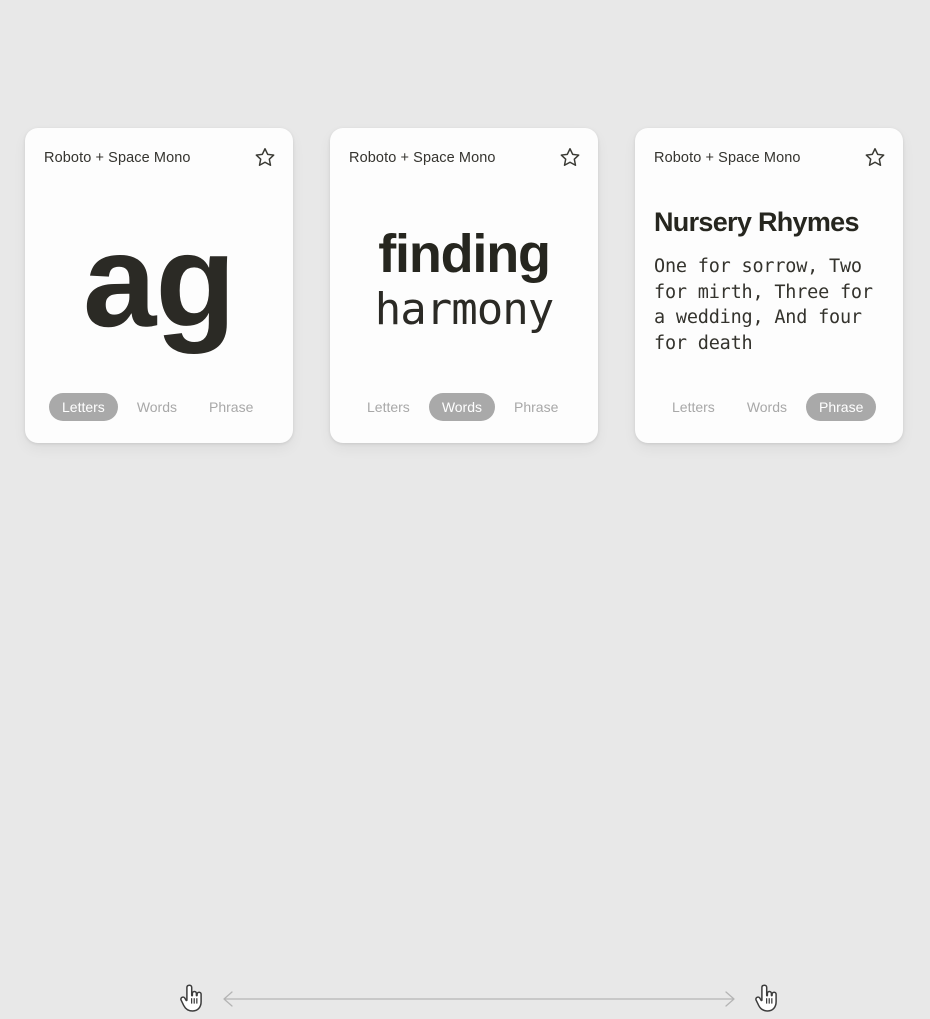  What do you see at coordinates (464, 253) in the screenshot?
I see `word-primary-text: finding` at bounding box center [464, 253].